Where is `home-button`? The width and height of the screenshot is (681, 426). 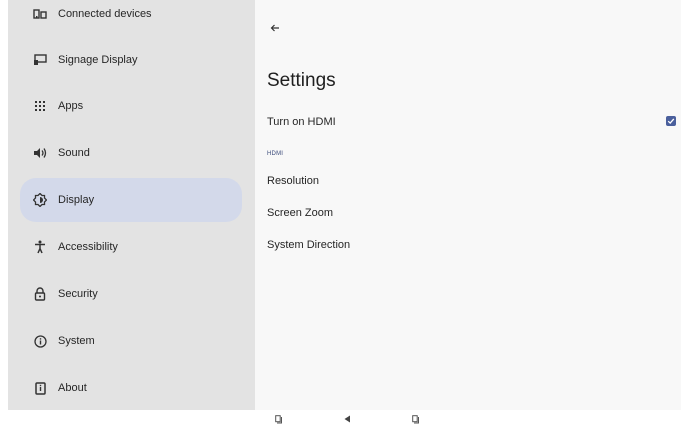 home-button is located at coordinates (416, 420).